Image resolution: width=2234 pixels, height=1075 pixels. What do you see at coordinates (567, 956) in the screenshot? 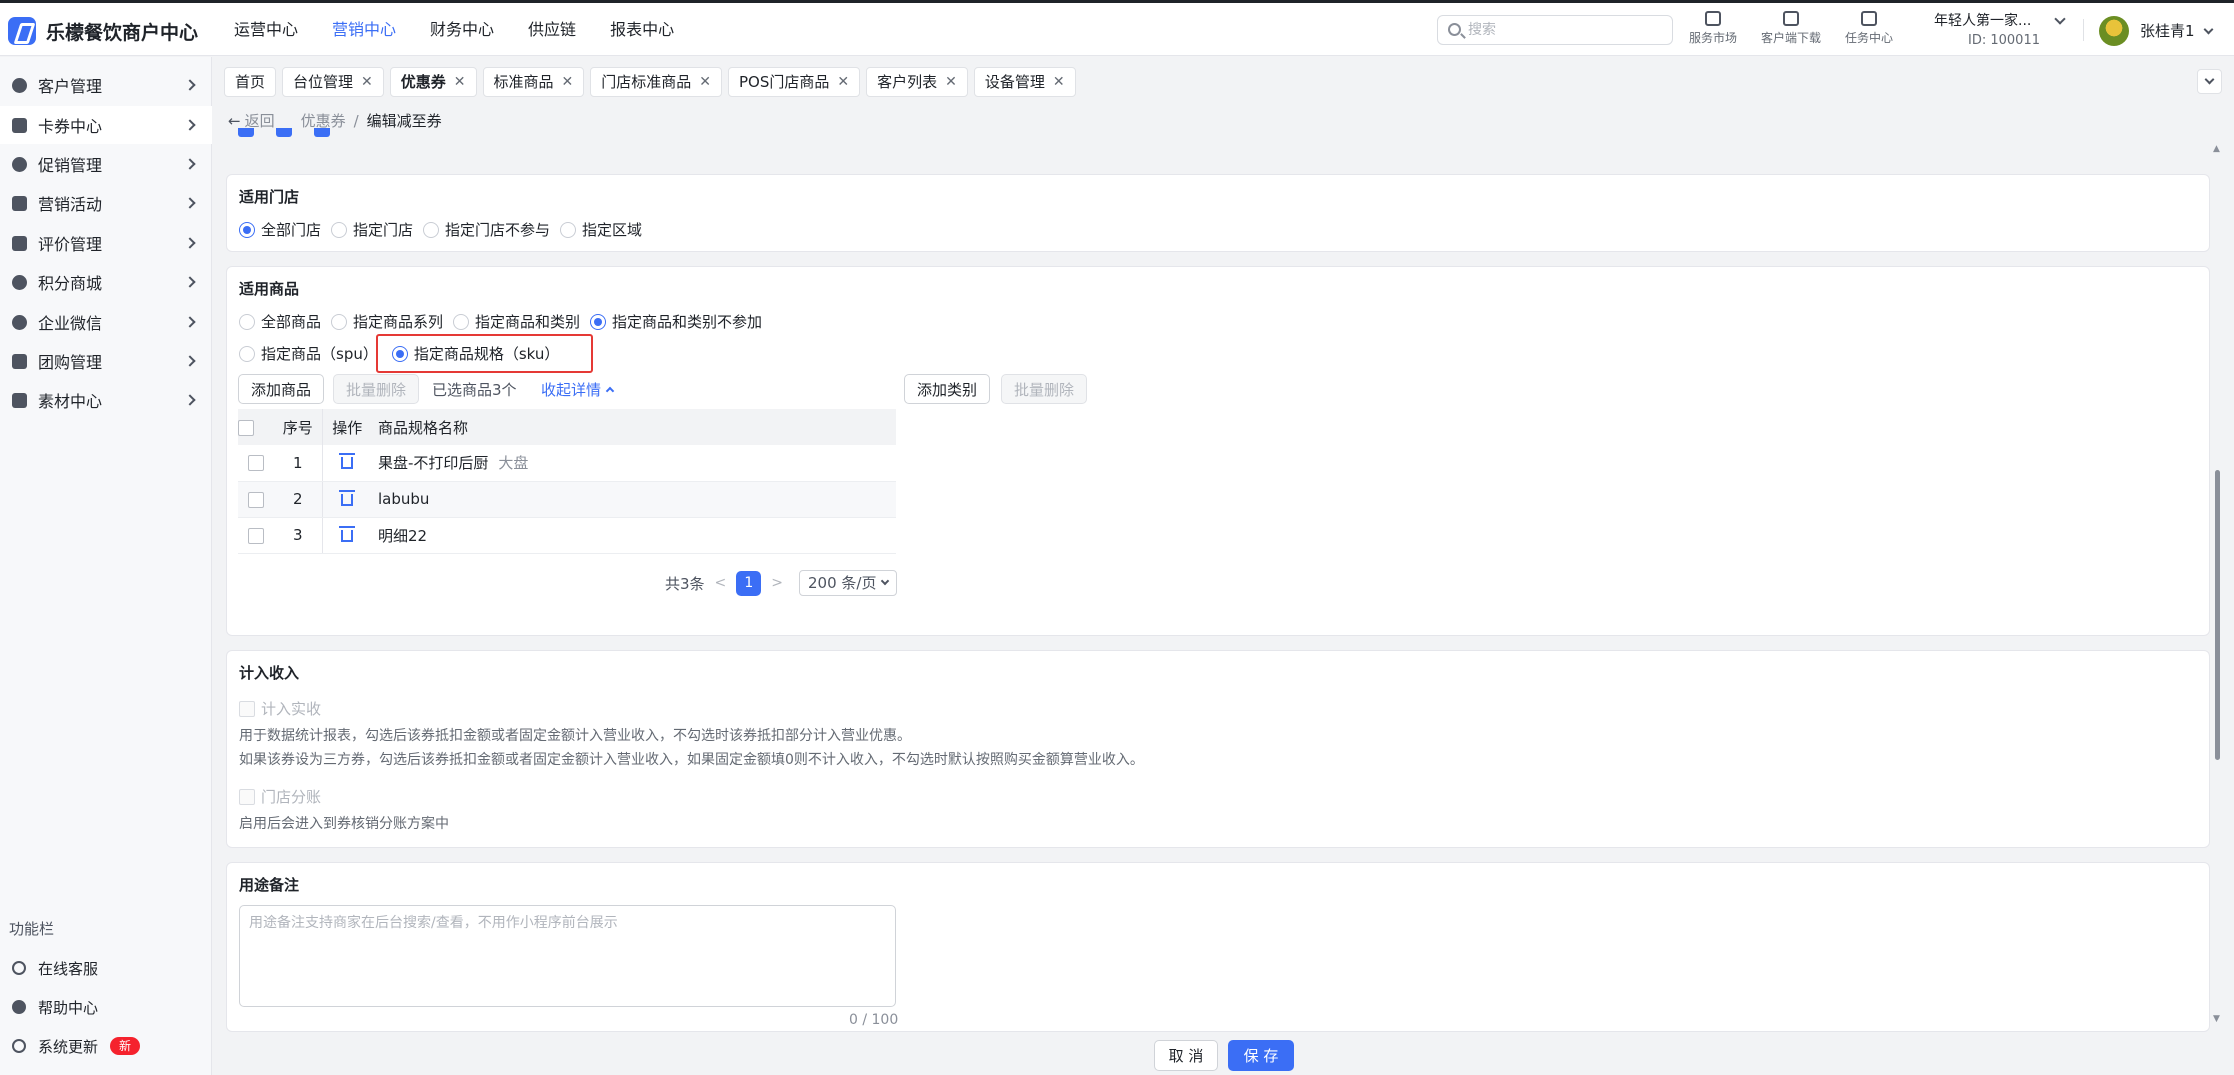
I see `remark-textarea` at bounding box center [567, 956].